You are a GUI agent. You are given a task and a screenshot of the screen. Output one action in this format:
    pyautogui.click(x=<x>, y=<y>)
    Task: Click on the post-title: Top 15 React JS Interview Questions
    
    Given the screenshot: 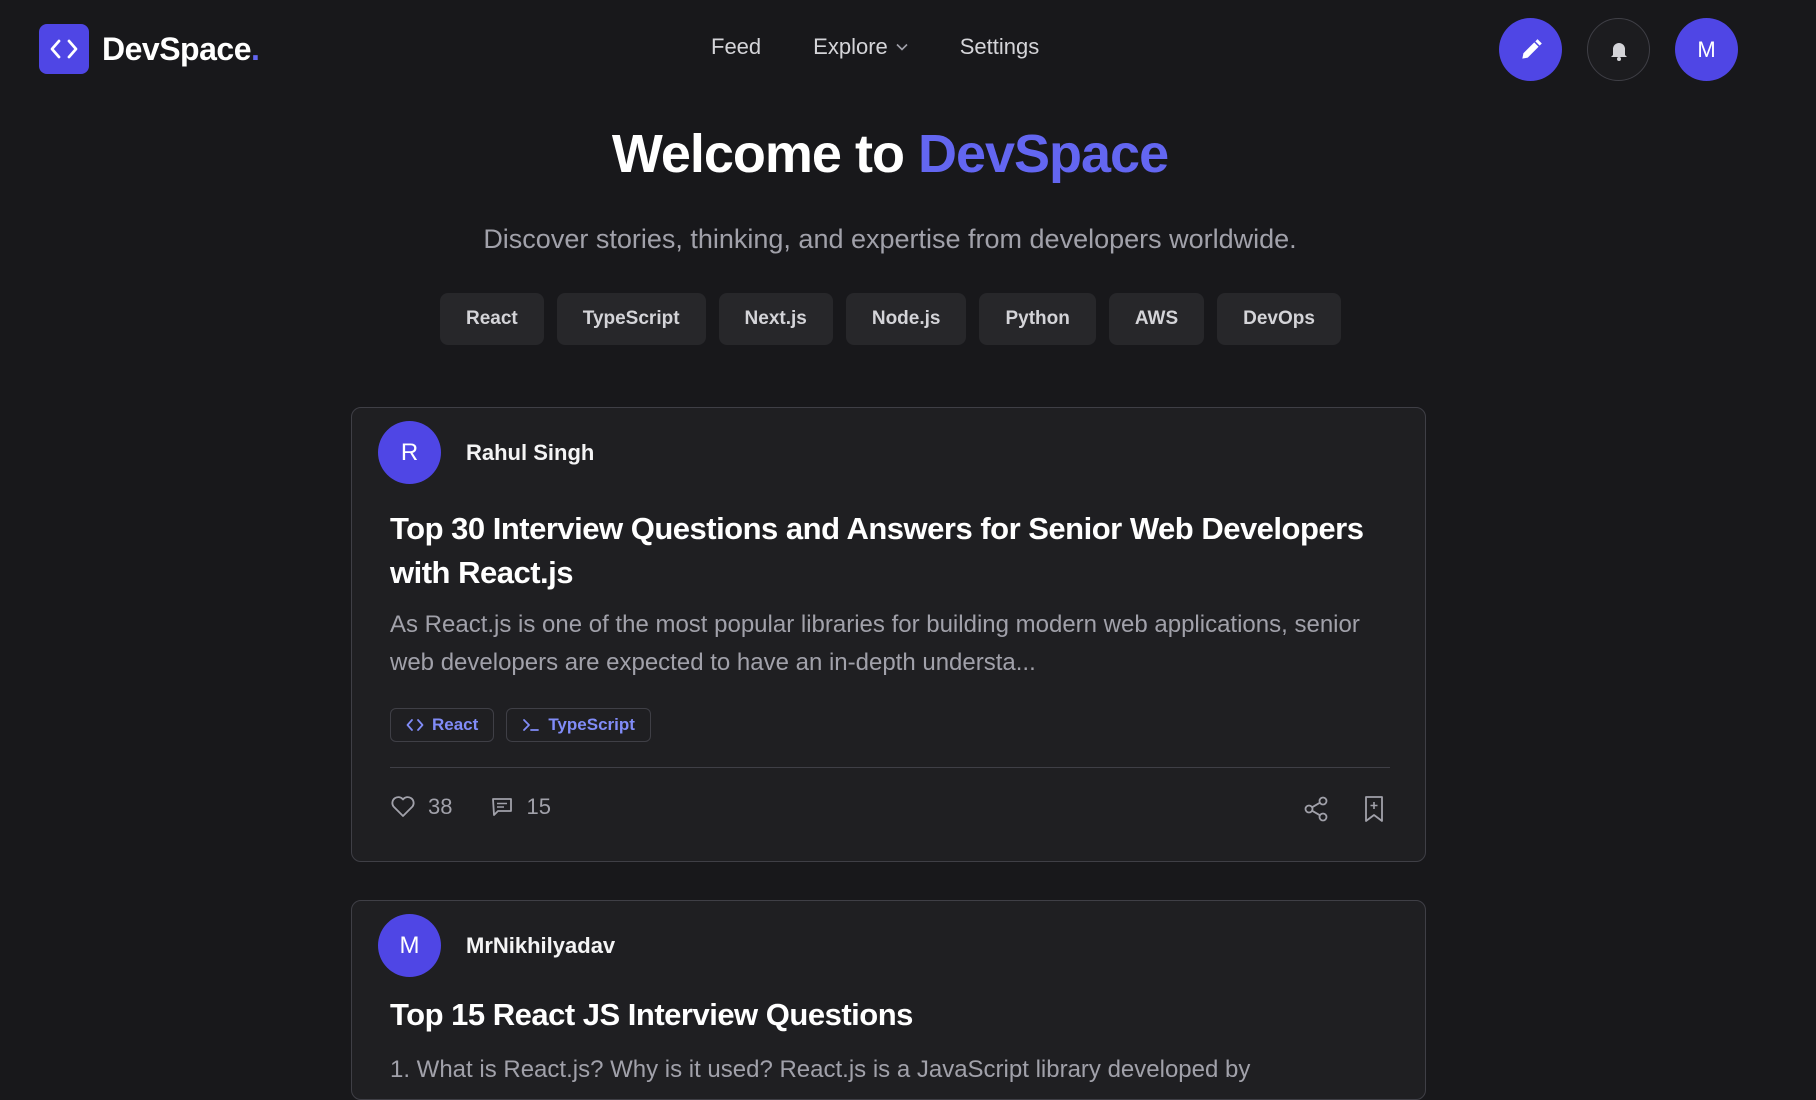 What is the action you would take?
    pyautogui.click(x=895, y=1015)
    